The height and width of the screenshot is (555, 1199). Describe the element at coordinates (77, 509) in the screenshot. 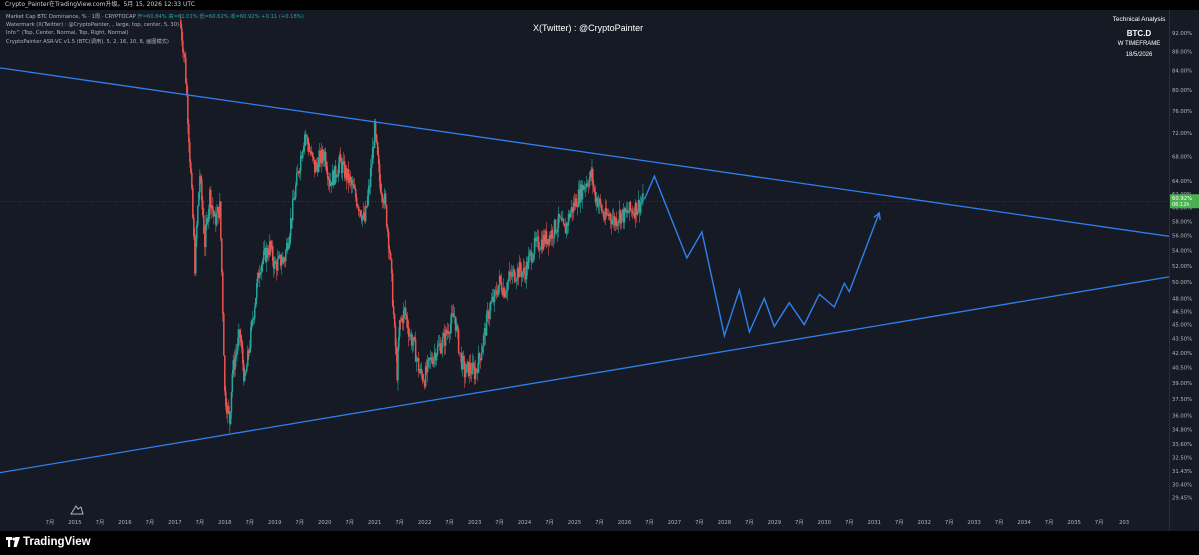

I see `ruler-icon` at that location.